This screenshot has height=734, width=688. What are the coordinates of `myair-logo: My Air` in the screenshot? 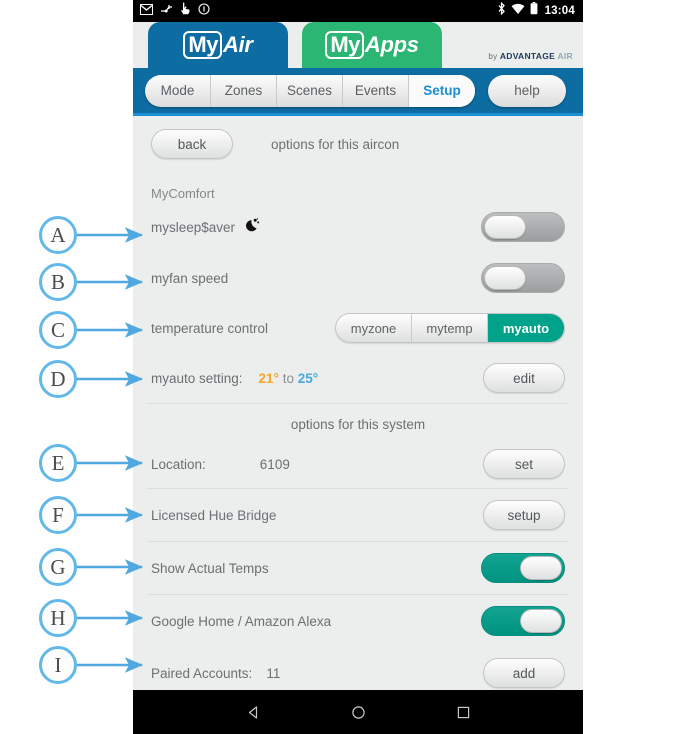 It's located at (218, 45).